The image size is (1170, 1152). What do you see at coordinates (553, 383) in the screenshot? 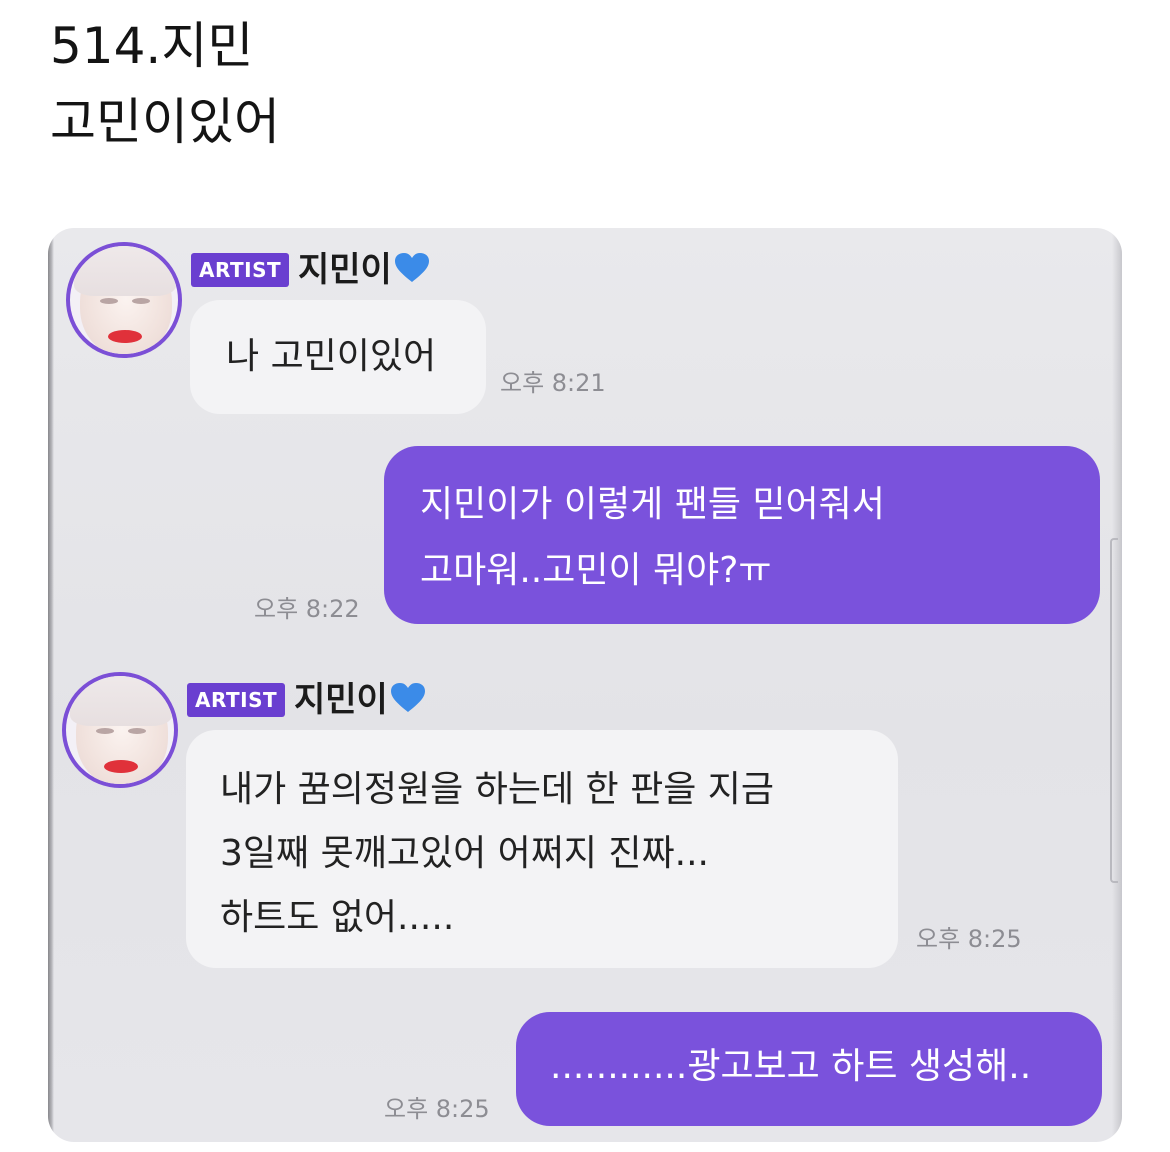
I see `message-time: 오후 8:21` at bounding box center [553, 383].